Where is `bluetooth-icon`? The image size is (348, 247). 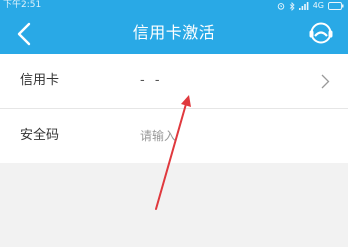
bluetooth-icon is located at coordinates (292, 6).